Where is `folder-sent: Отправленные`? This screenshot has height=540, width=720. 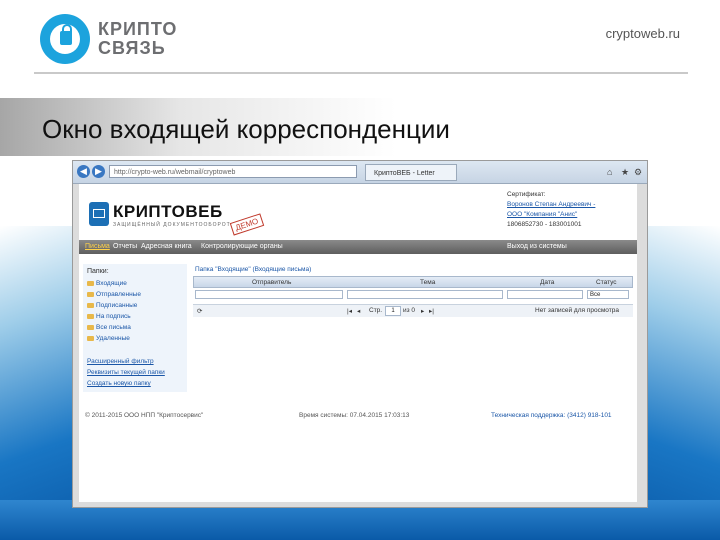
folder-sent: Отправленные is located at coordinates (114, 294).